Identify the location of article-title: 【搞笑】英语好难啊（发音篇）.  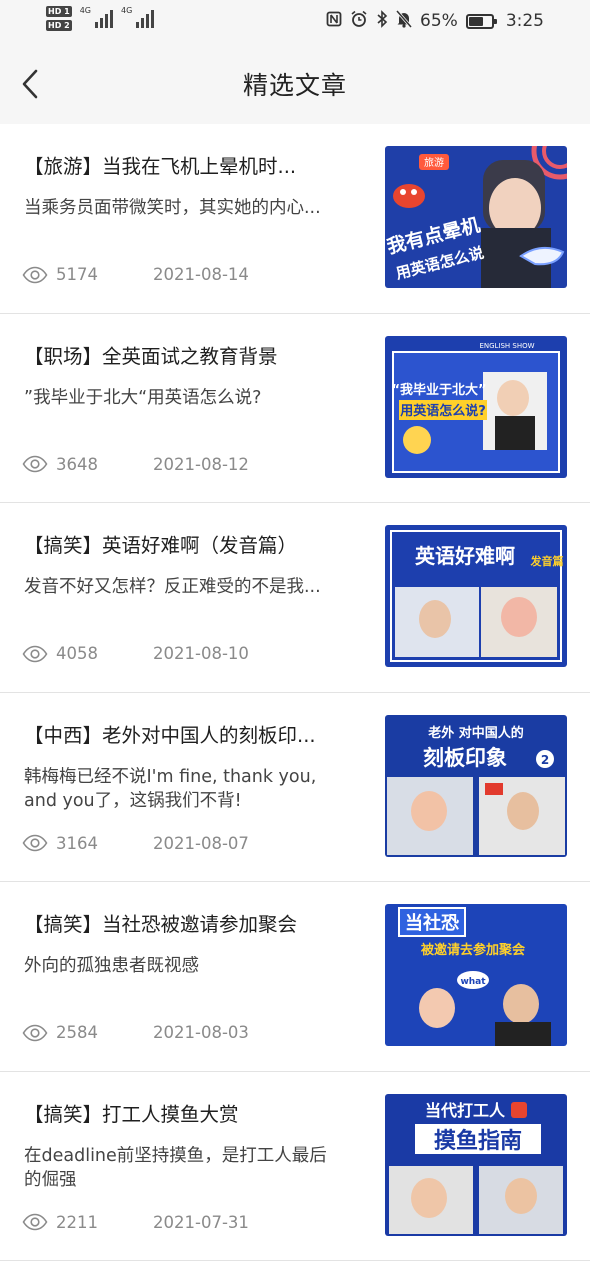
(161, 545).